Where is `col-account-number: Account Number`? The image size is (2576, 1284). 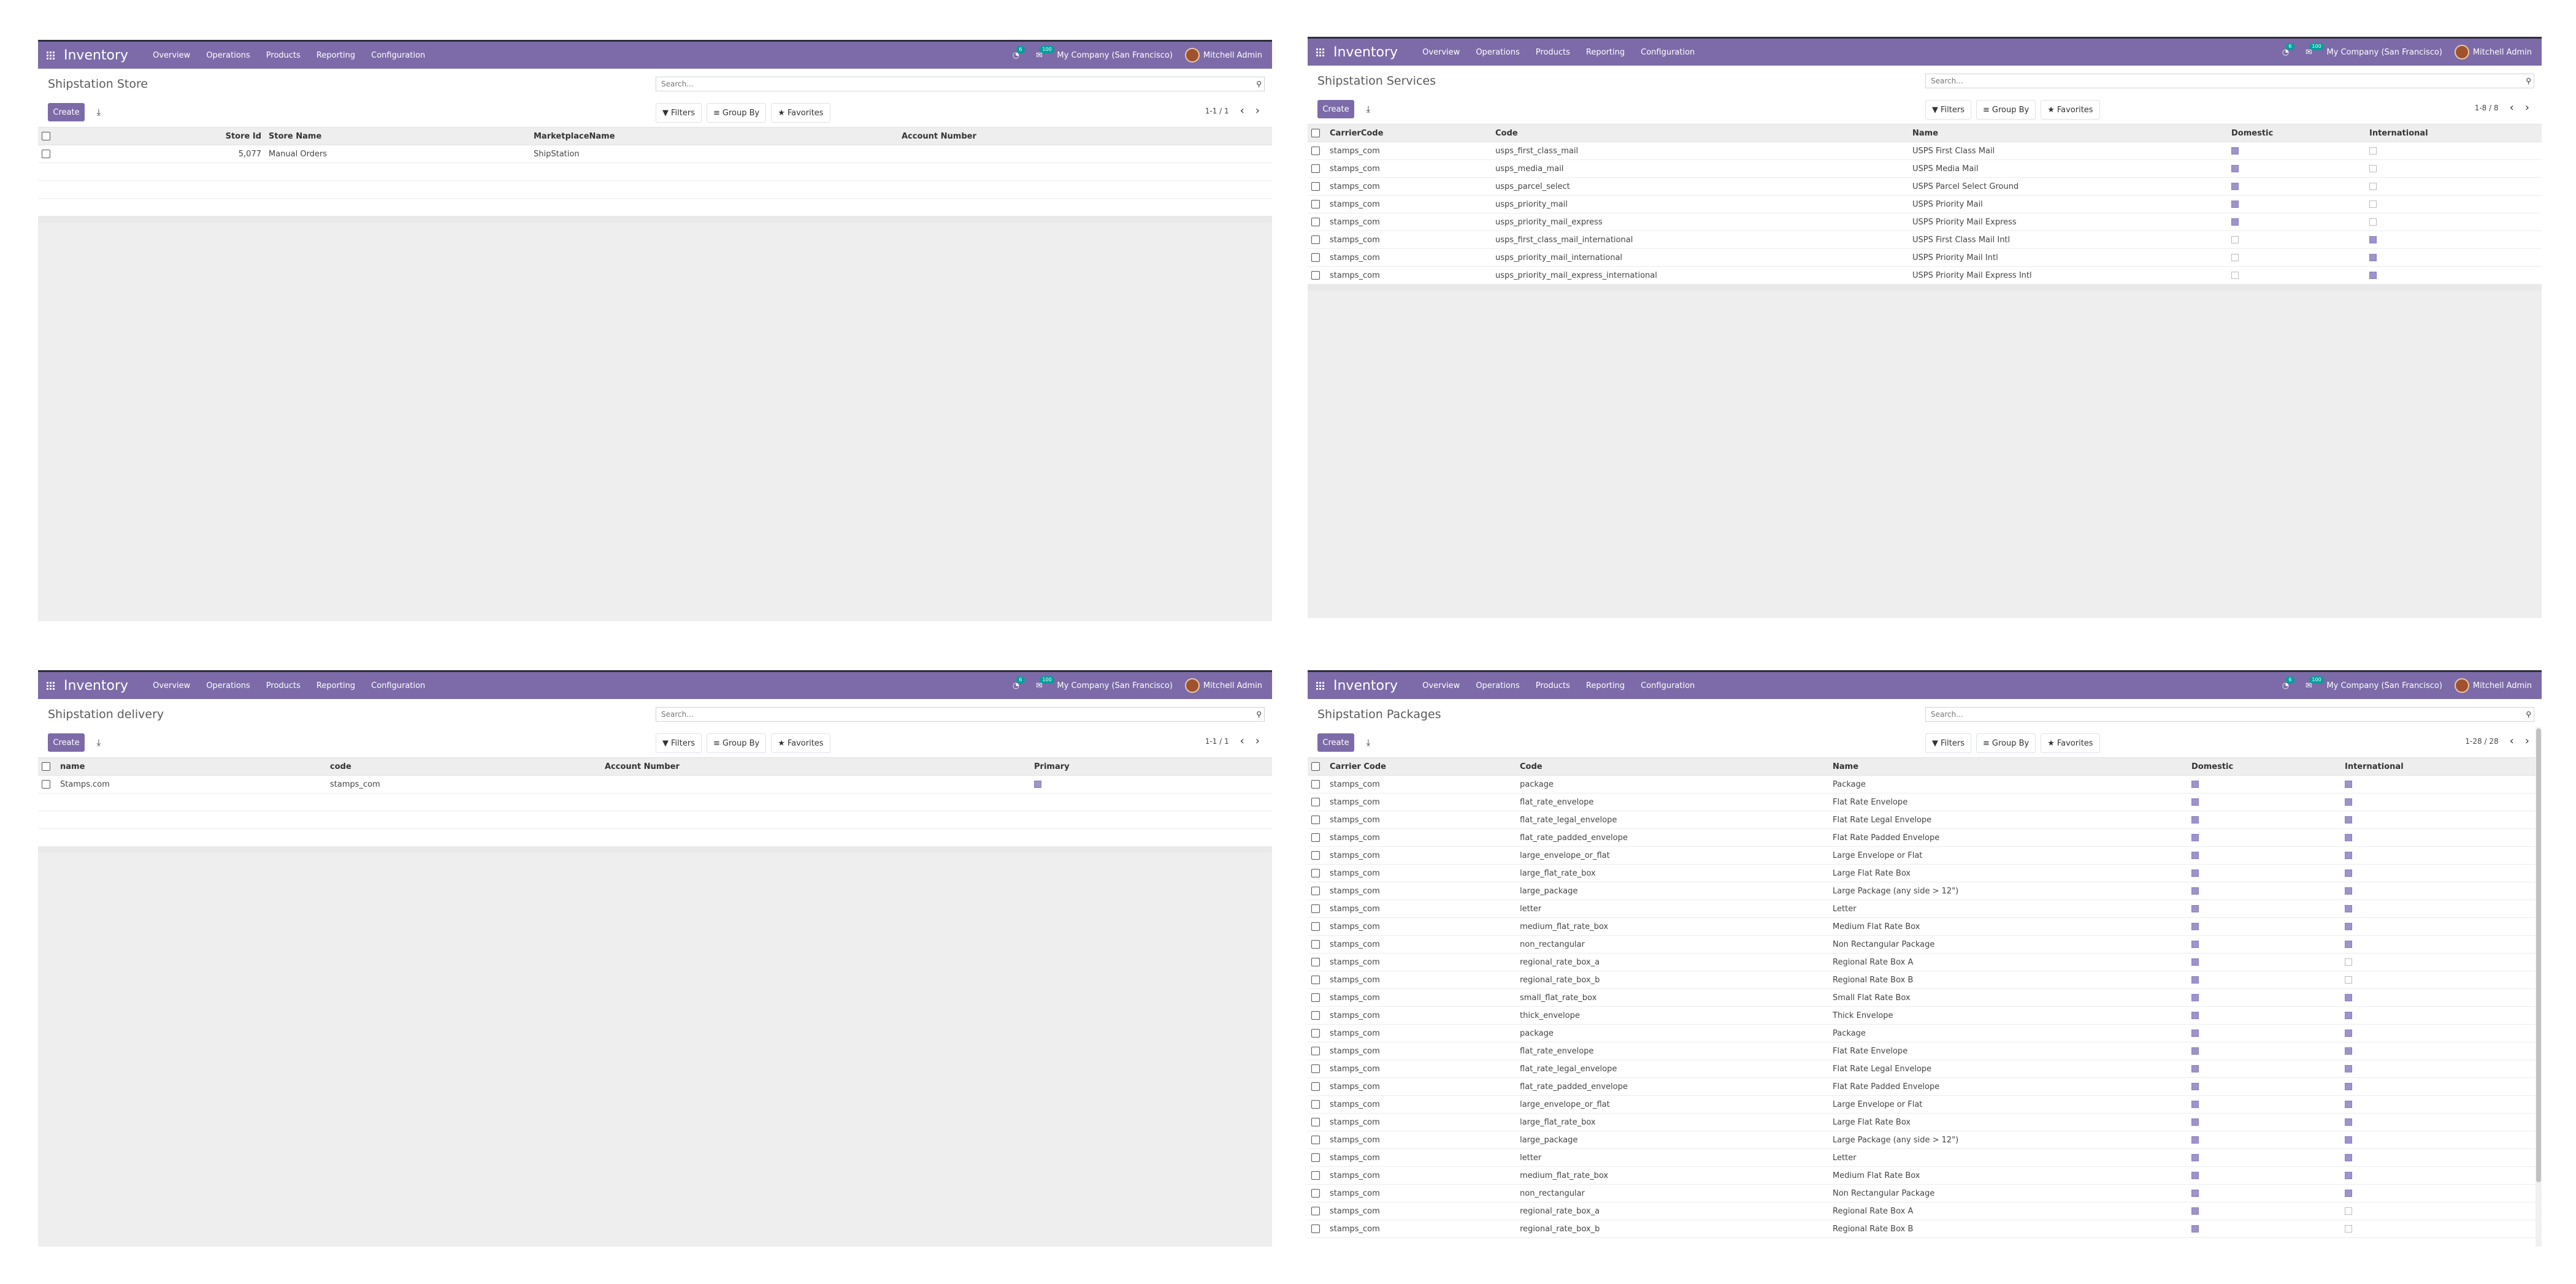 col-account-number: Account Number is located at coordinates (815, 767).